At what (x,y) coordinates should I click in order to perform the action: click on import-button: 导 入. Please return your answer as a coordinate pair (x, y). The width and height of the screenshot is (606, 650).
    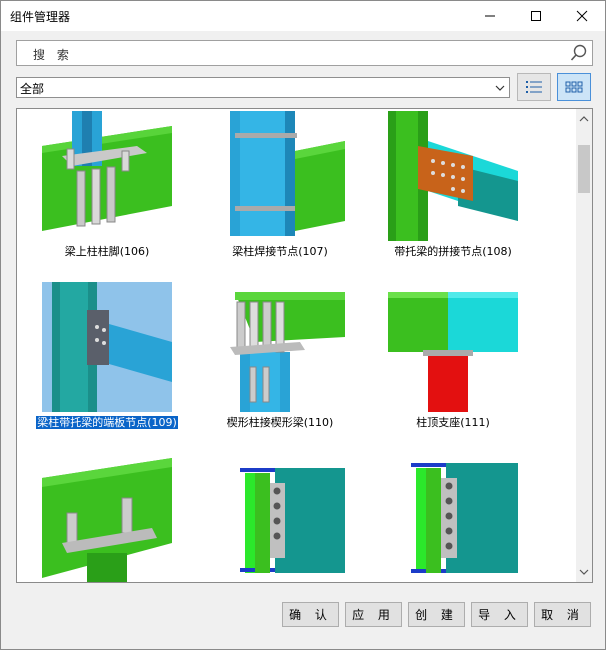
    Looking at the image, I should click on (499, 614).